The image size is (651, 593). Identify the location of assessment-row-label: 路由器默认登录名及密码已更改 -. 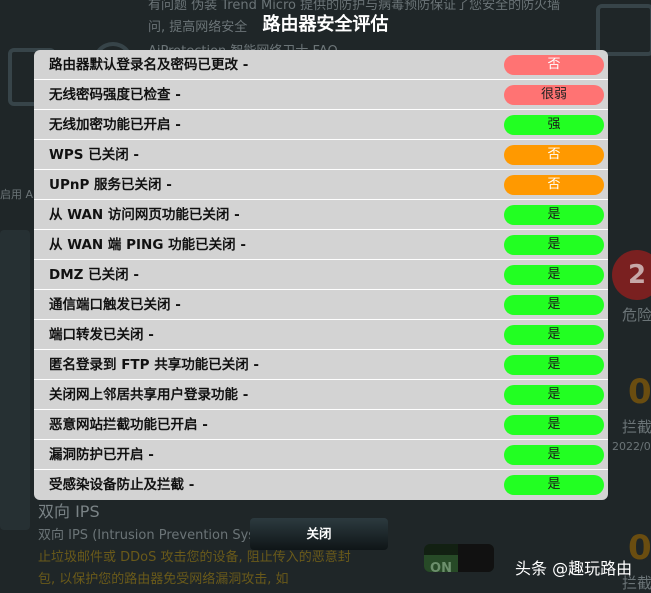
(149, 65).